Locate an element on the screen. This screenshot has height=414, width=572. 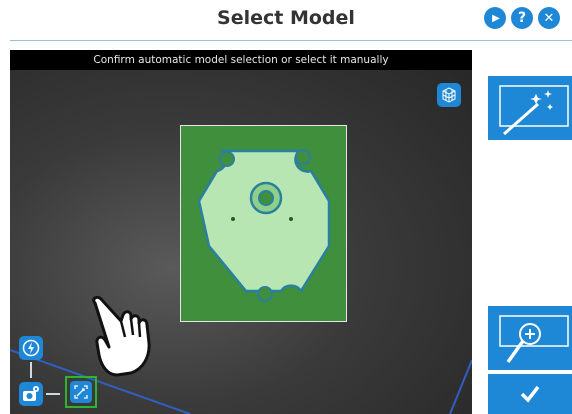
close-icon: ✕ is located at coordinates (549, 18).